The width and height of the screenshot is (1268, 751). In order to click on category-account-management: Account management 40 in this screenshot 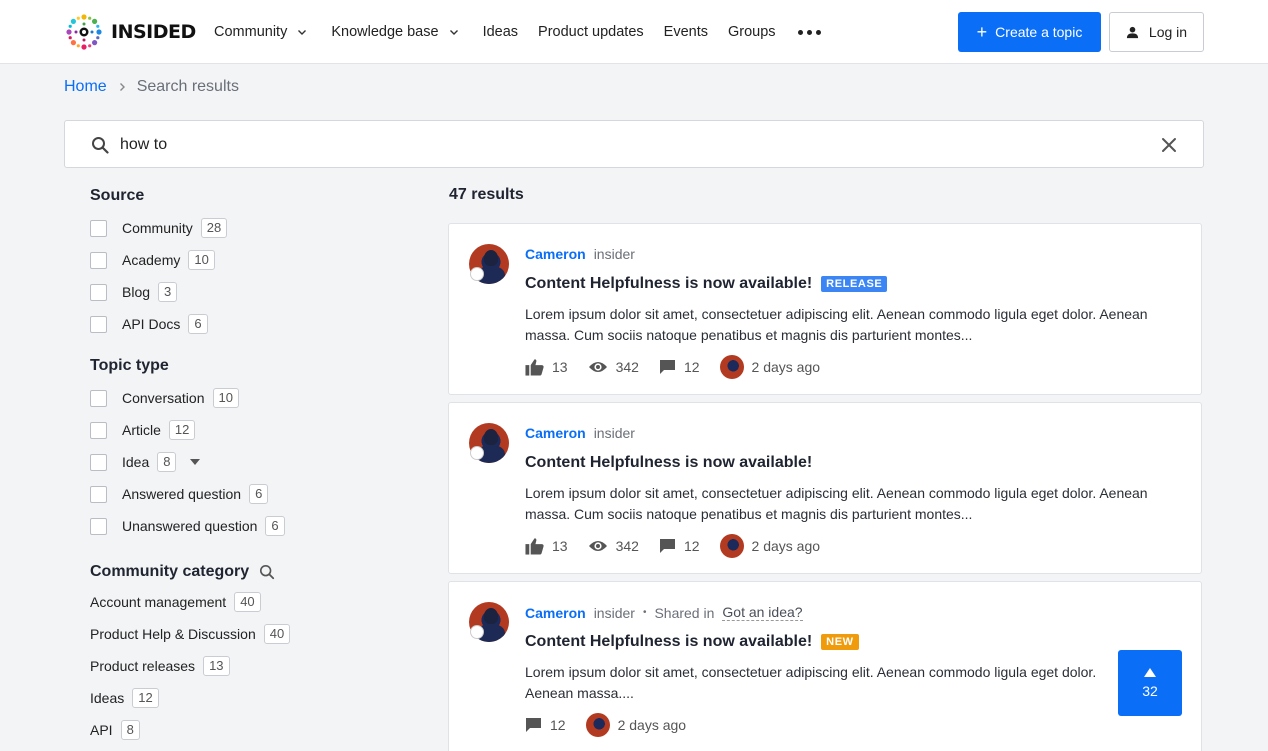, I will do `click(250, 602)`.